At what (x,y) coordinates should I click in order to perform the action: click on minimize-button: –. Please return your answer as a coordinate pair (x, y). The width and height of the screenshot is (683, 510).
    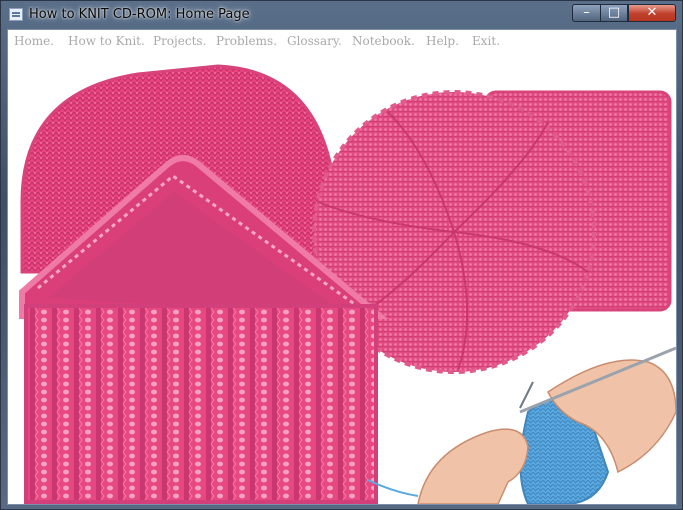
    Looking at the image, I should click on (586, 13).